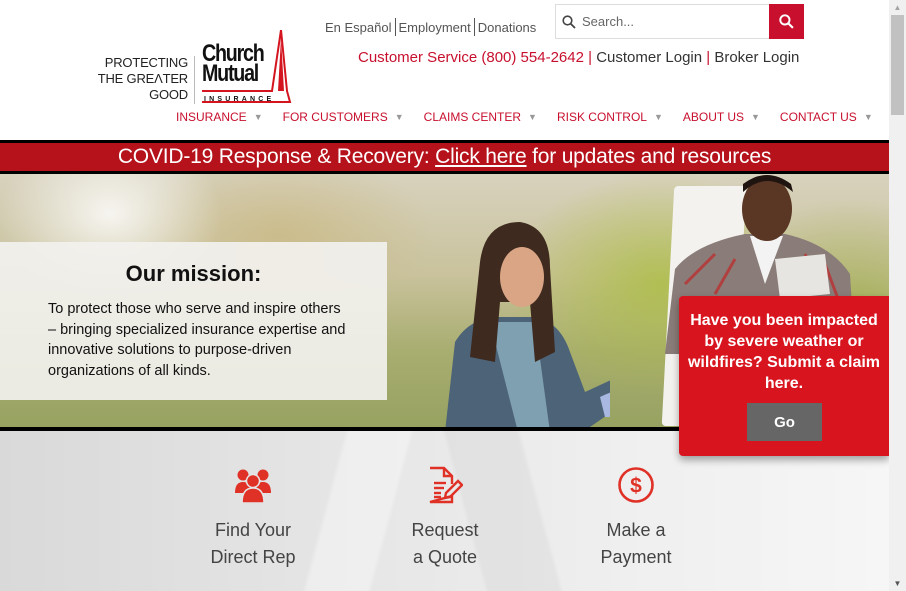  I want to click on banner-prefix: COVID-19 Response & Recovery:, so click(276, 156).